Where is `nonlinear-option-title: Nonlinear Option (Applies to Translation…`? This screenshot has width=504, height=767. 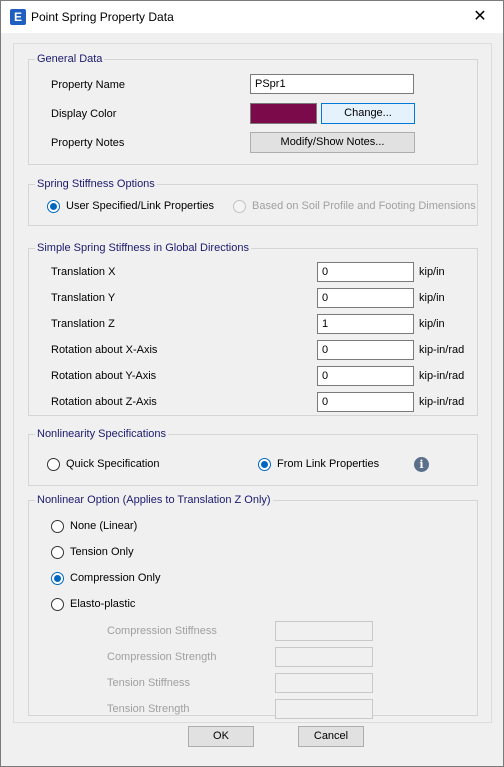
nonlinear-option-title: Nonlinear Option (Applies to Translation… is located at coordinates (154, 500).